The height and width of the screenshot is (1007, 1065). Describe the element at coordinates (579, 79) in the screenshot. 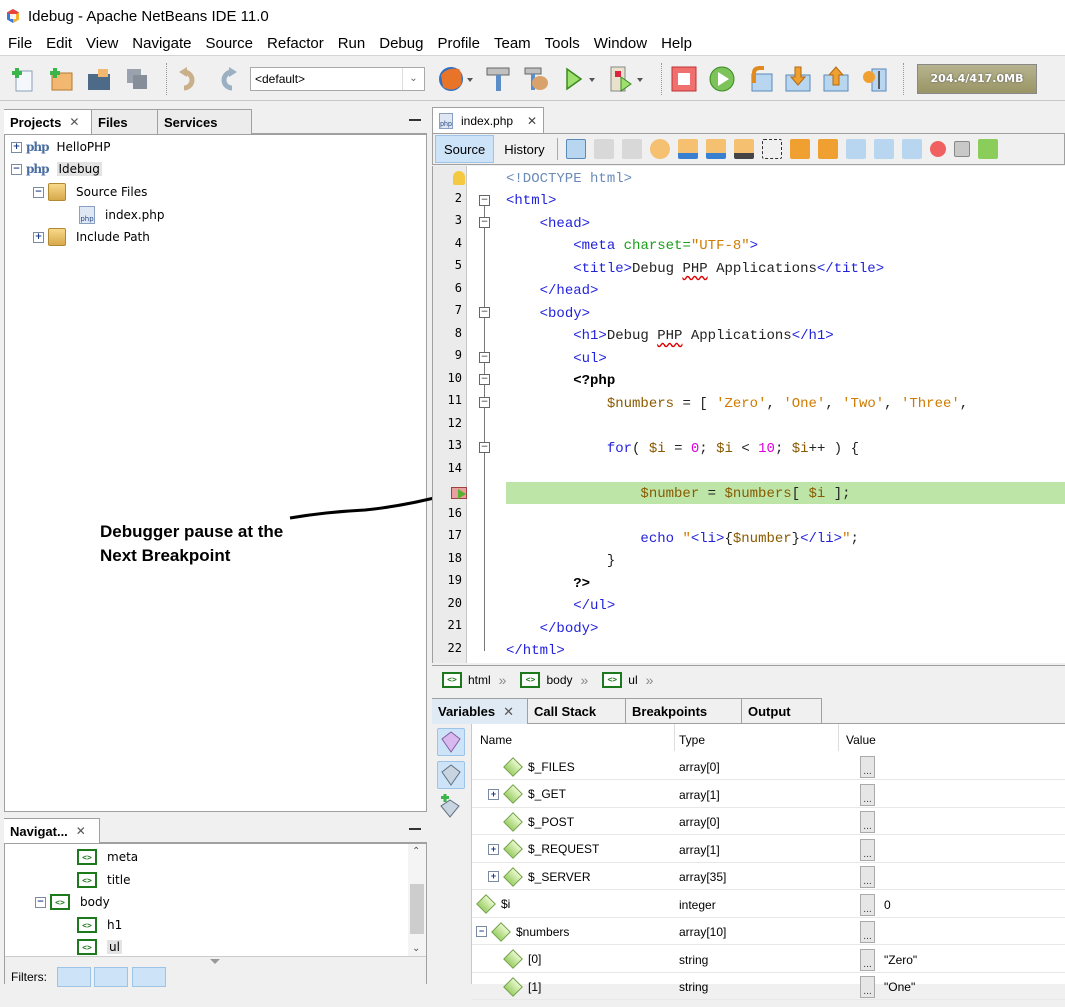

I see `run-icon` at that location.